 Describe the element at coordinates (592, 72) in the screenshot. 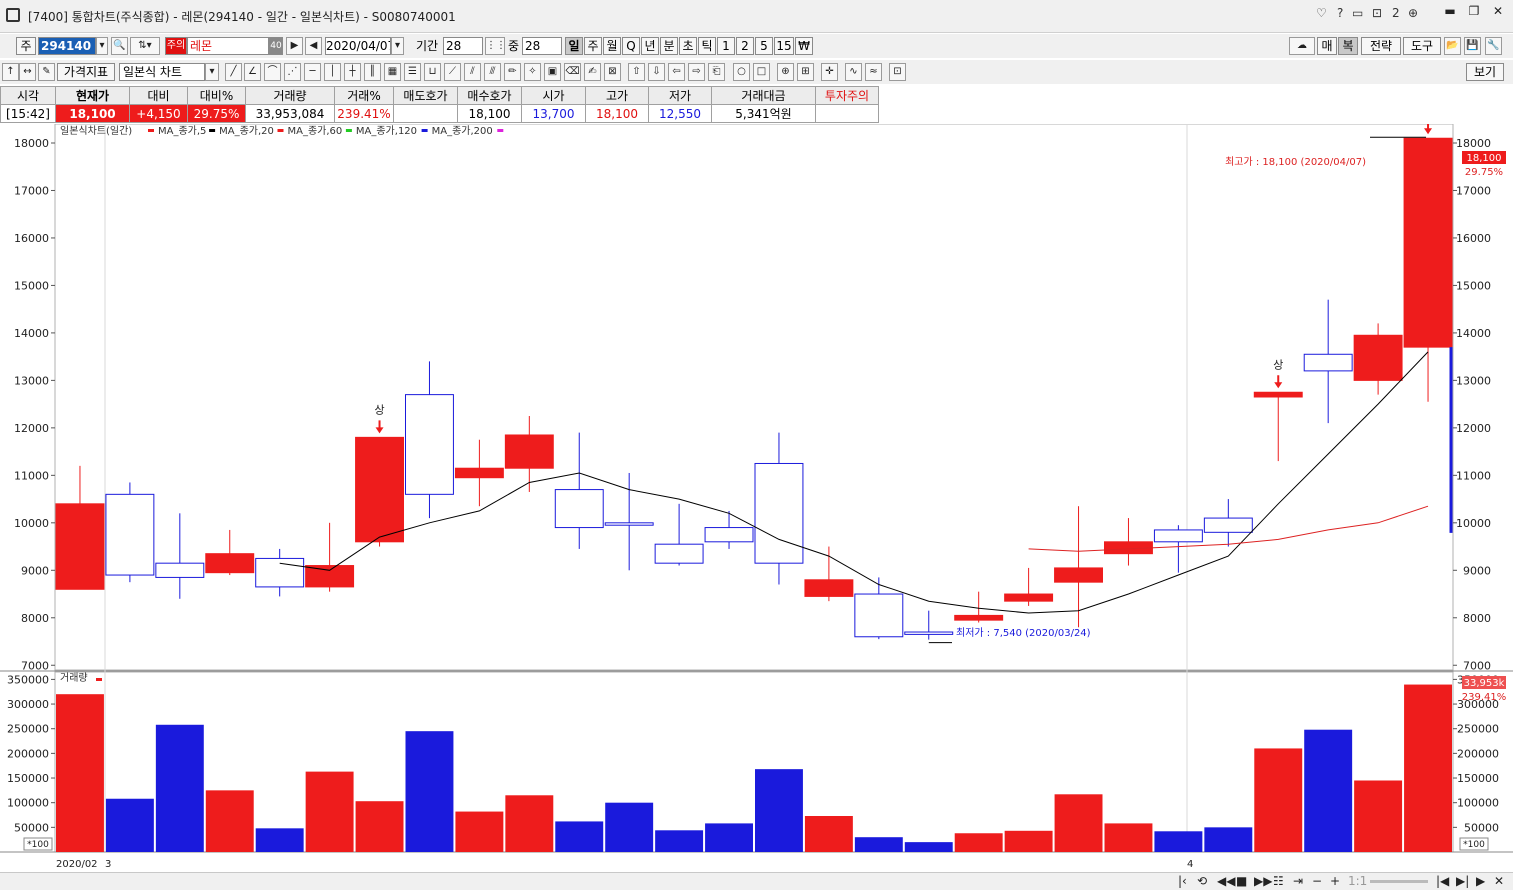

I see `note-icon: ✍` at that location.